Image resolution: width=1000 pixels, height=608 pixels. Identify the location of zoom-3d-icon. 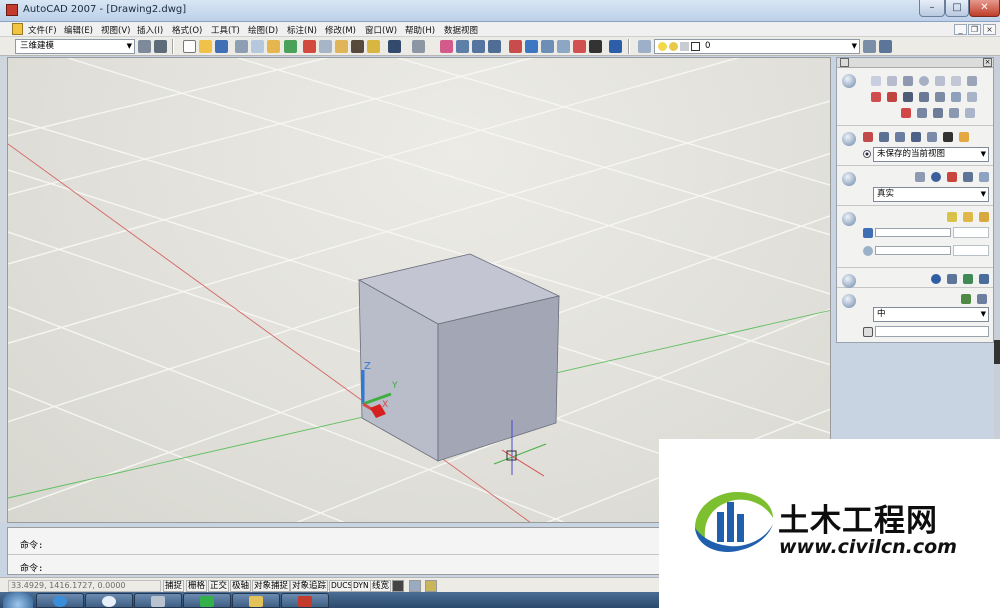
(884, 137).